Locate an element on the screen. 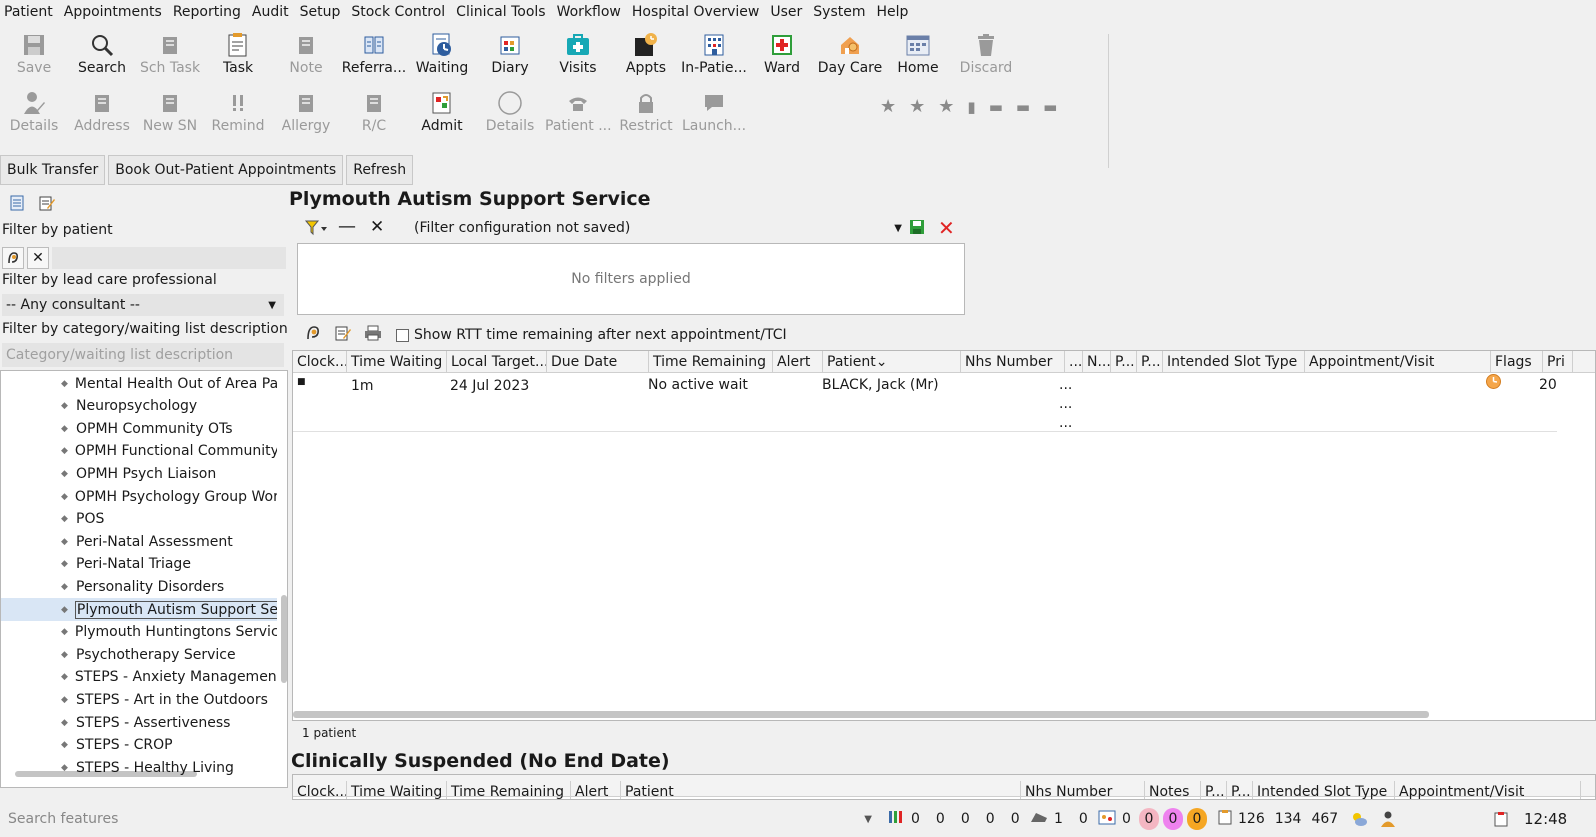 The height and width of the screenshot is (837, 1596). weather-icon is located at coordinates (1359, 819).